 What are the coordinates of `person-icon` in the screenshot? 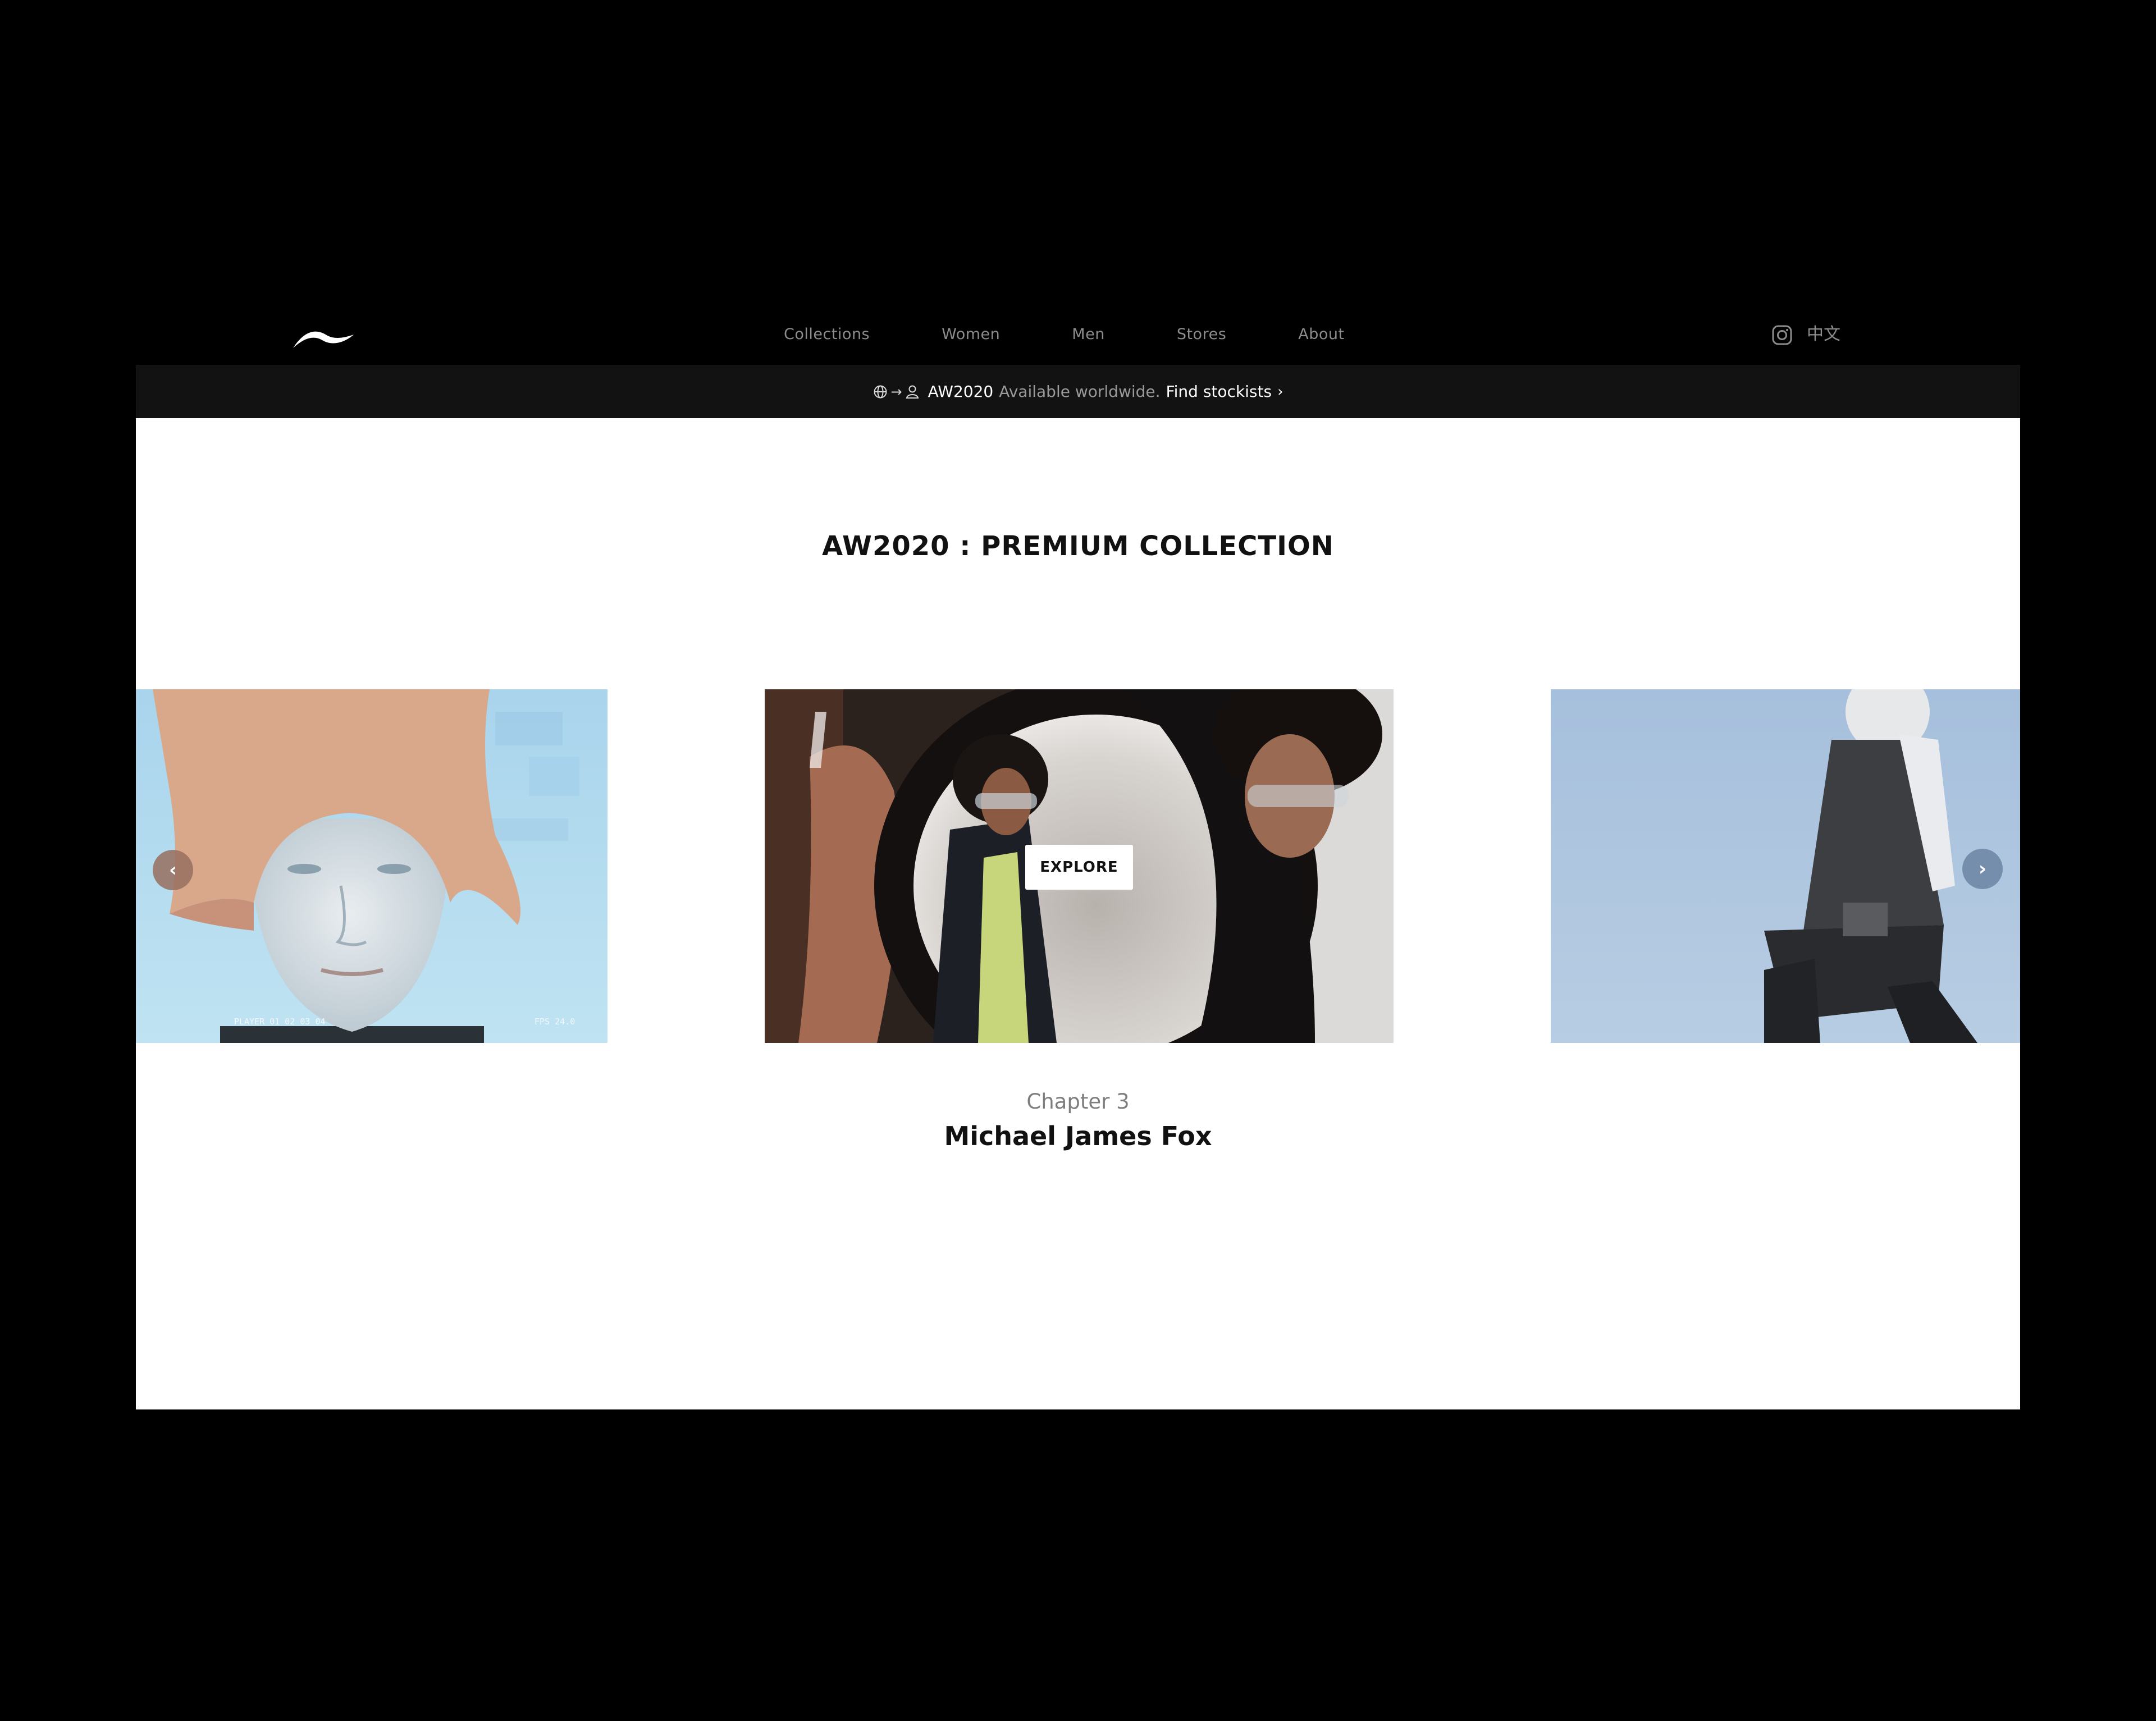 It's located at (912, 392).